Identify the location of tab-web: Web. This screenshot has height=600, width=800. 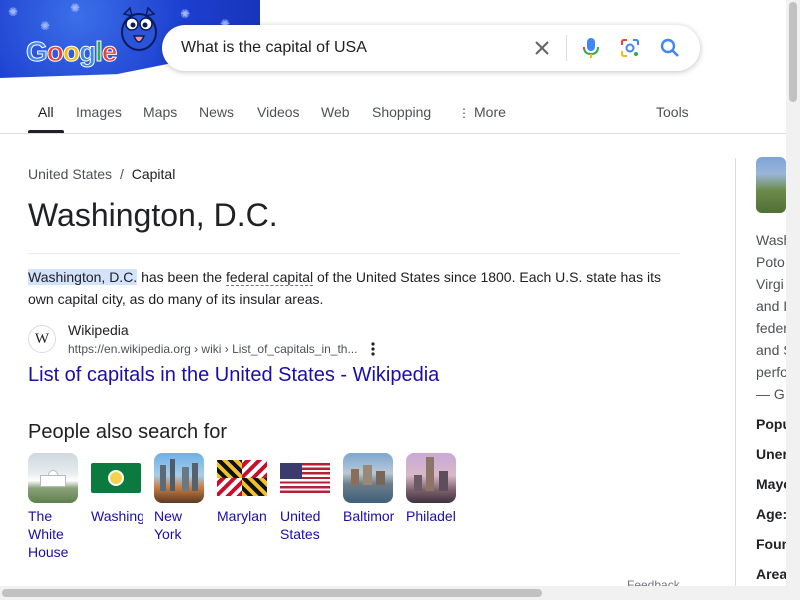
(335, 112).